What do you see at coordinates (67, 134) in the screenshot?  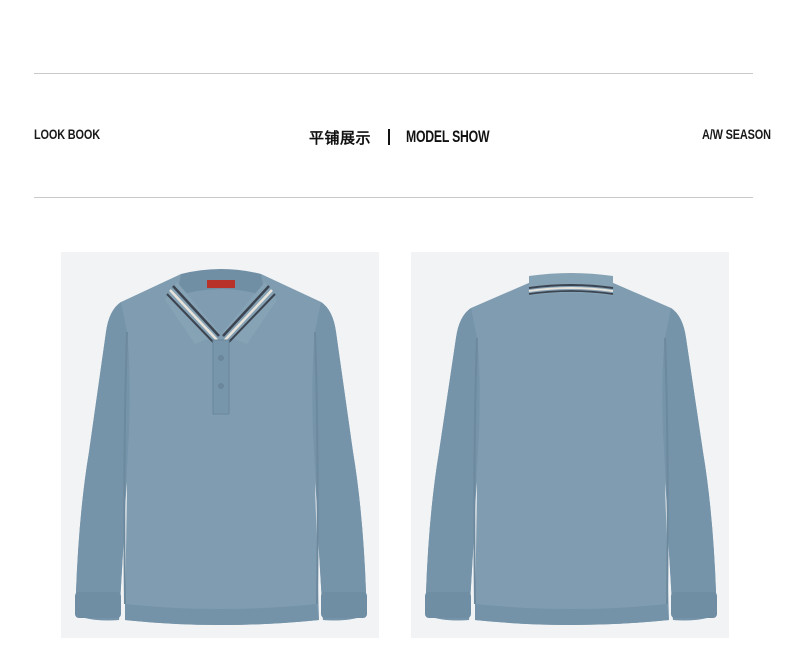 I see `look-book-label: LOOK BOOK` at bounding box center [67, 134].